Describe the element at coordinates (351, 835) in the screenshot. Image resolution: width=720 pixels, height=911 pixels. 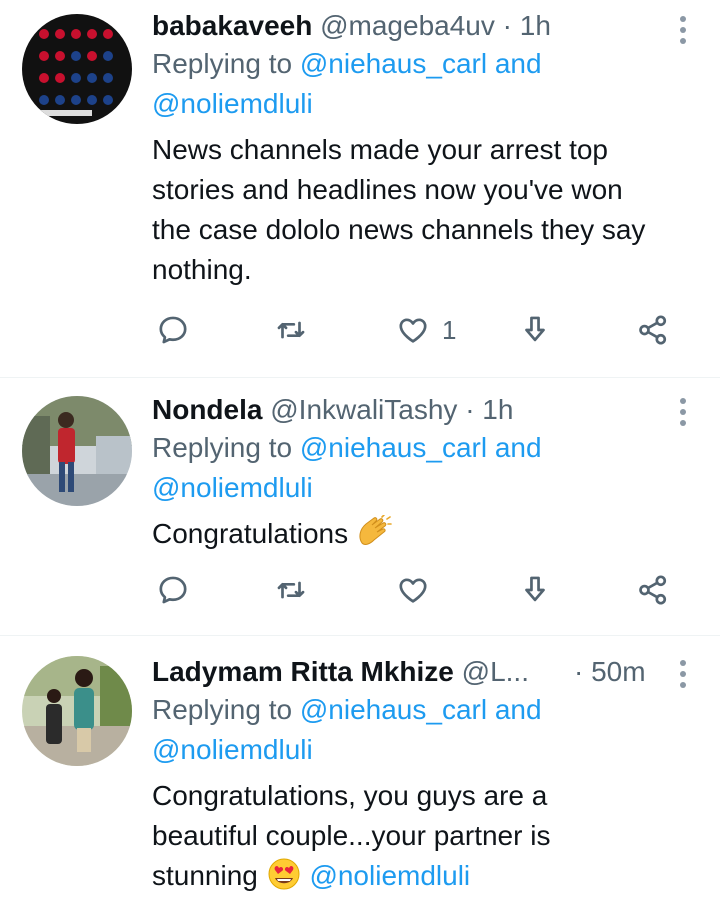
I see `tweet-text-line: beautiful couple...your partner is` at that location.